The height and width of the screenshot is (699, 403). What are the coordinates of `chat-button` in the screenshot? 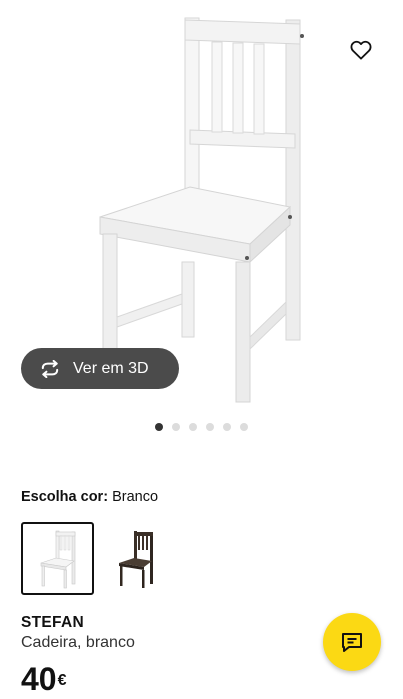 It's located at (352, 642).